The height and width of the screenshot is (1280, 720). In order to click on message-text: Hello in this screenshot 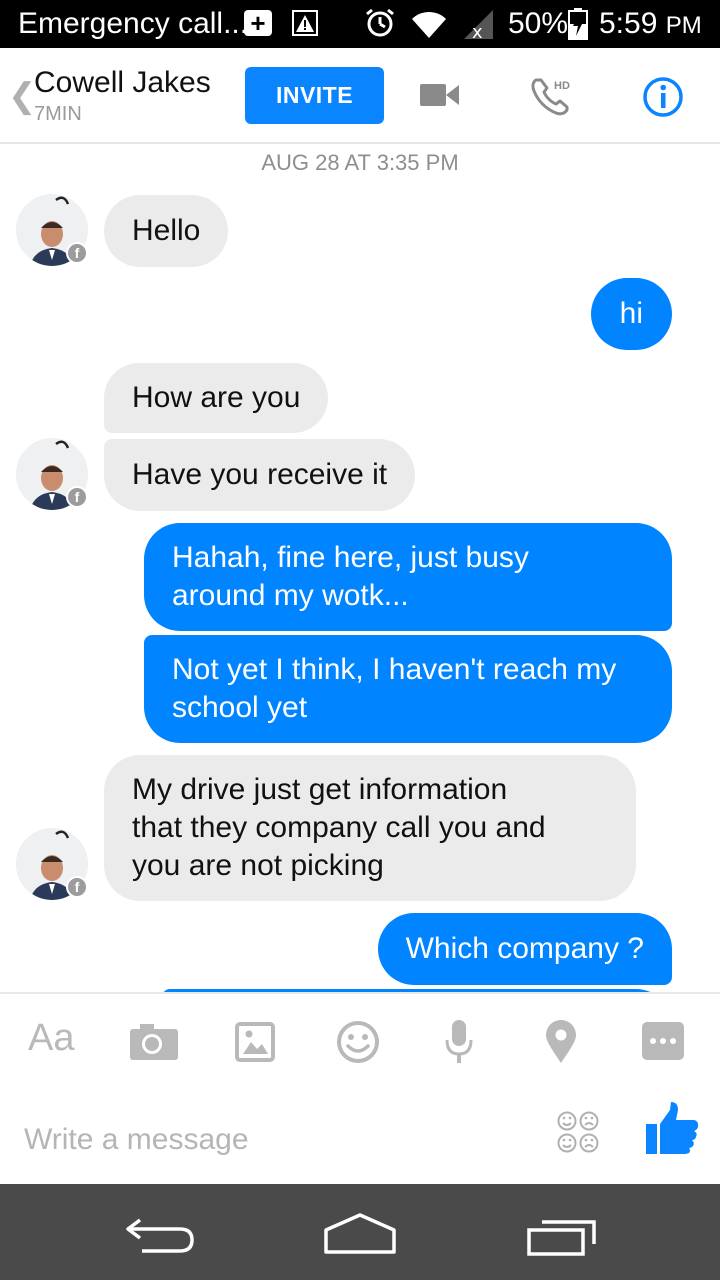, I will do `click(166, 230)`.